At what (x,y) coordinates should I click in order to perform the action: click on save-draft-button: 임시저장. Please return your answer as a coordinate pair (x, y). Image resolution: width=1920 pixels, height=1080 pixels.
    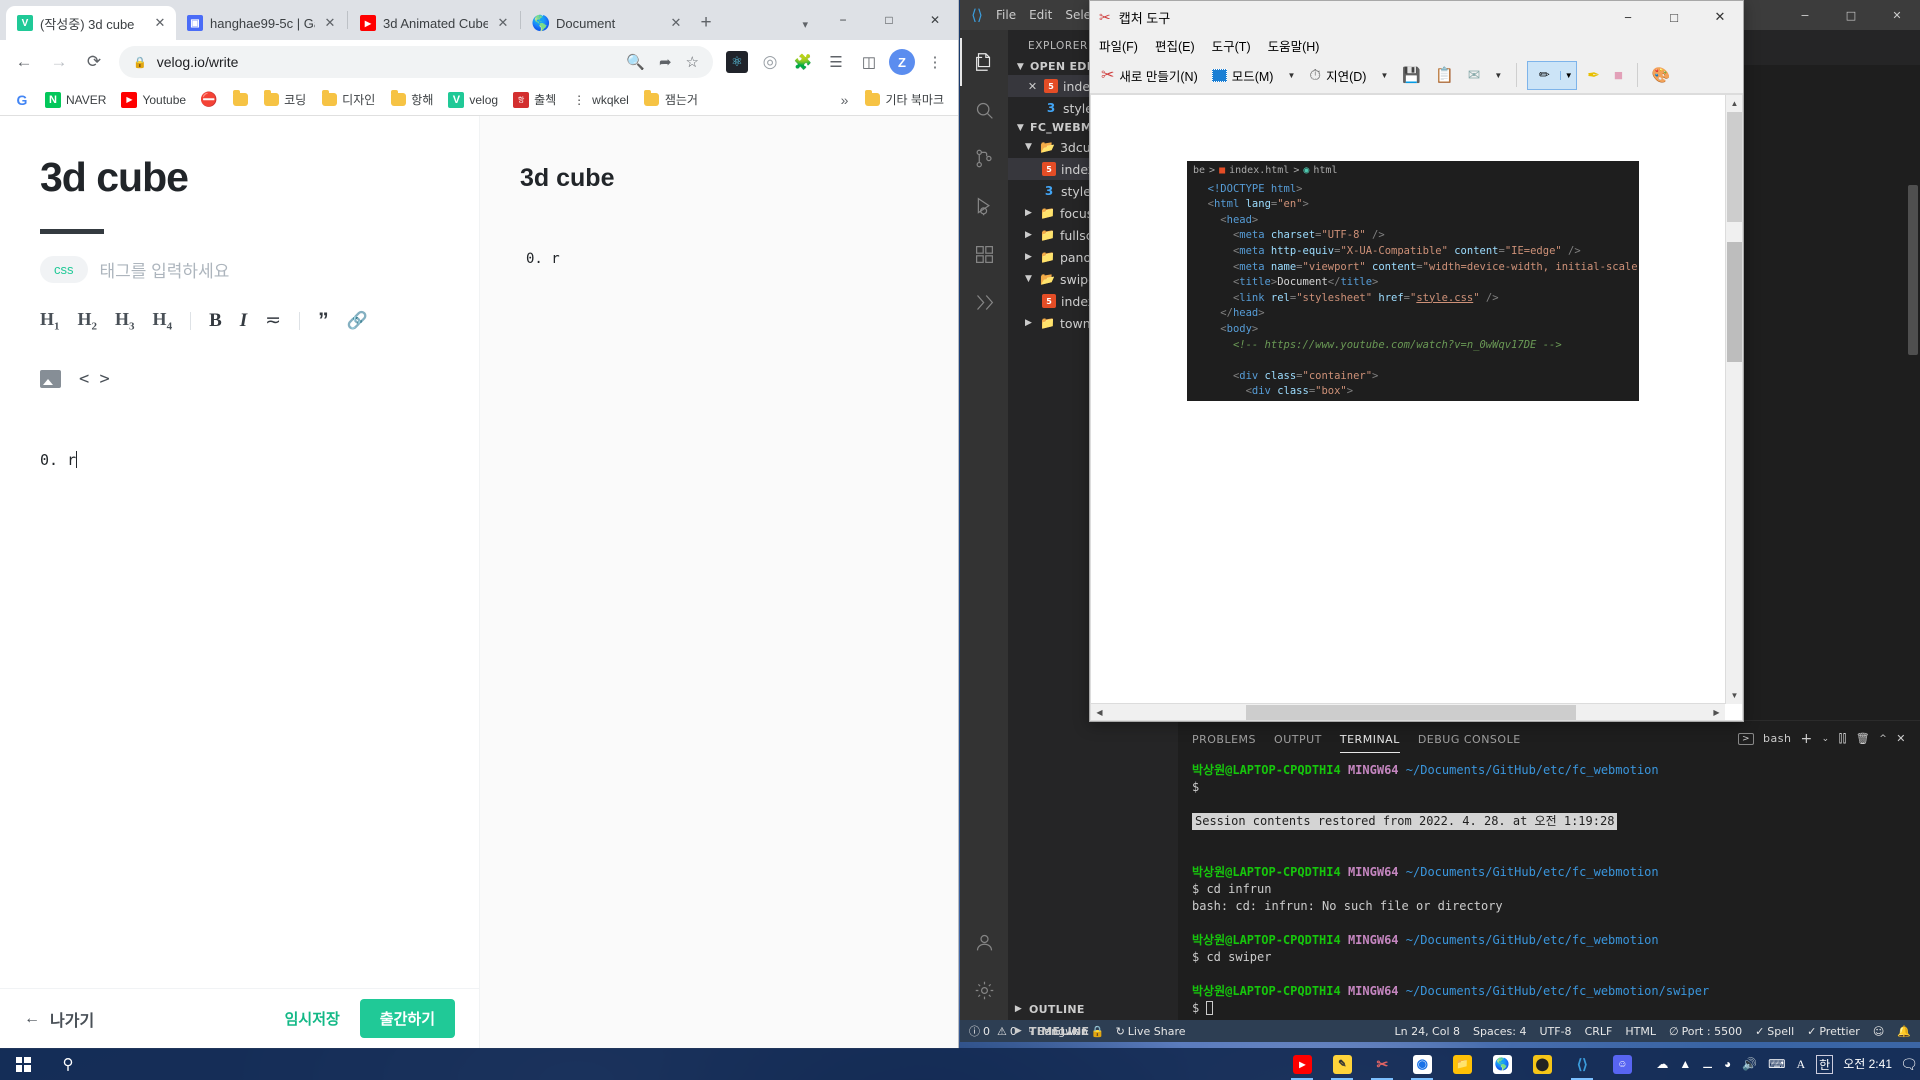
    Looking at the image, I should click on (312, 1018).